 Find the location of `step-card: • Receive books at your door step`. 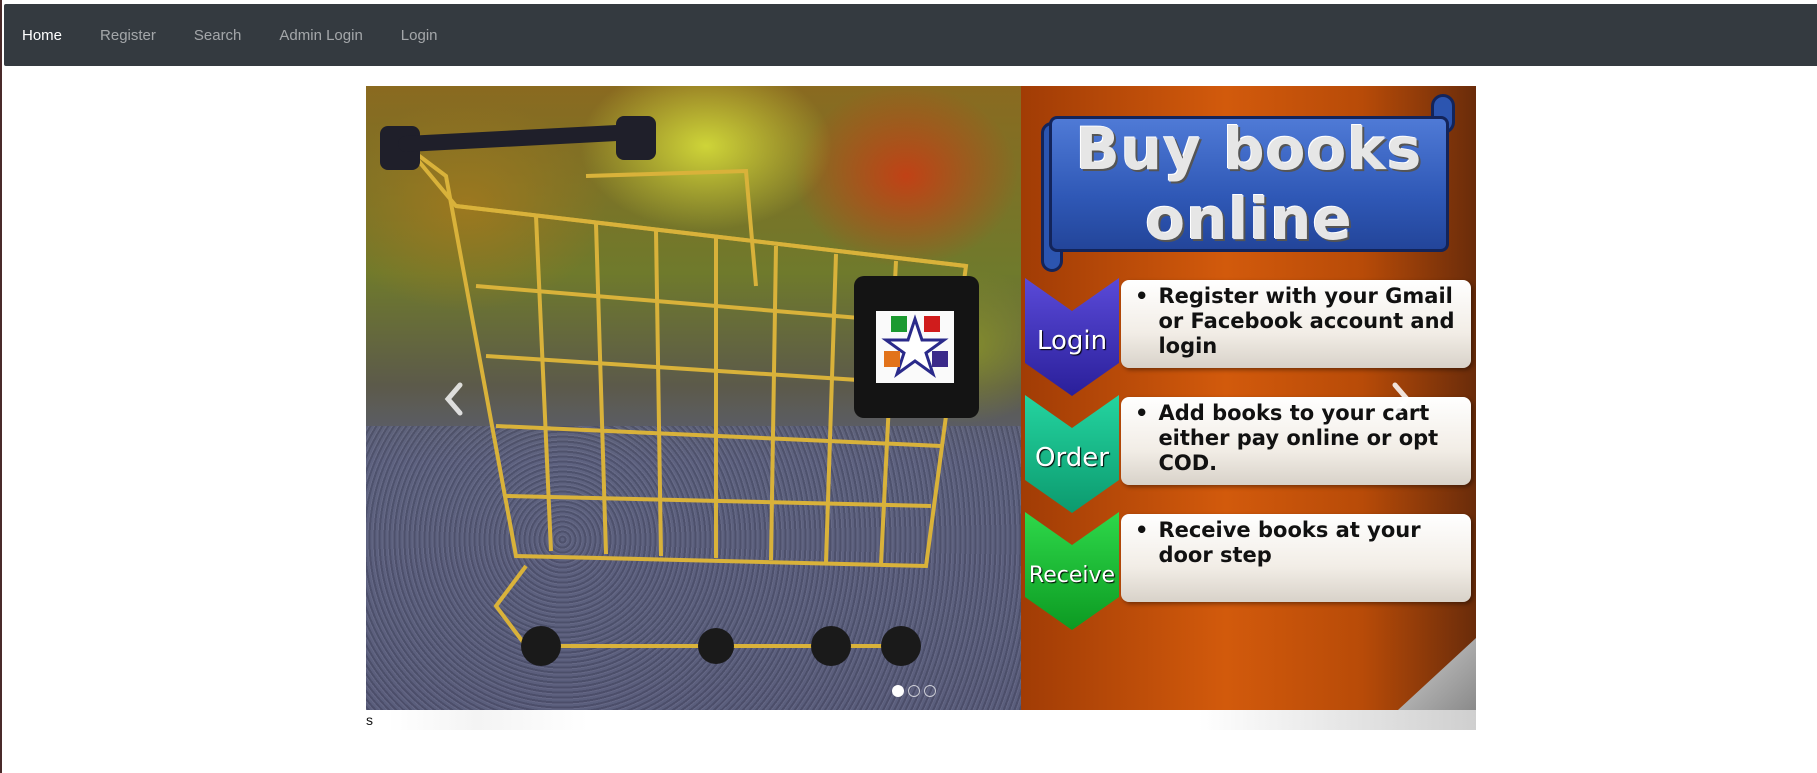

step-card: • Receive books at your door step is located at coordinates (1296, 558).